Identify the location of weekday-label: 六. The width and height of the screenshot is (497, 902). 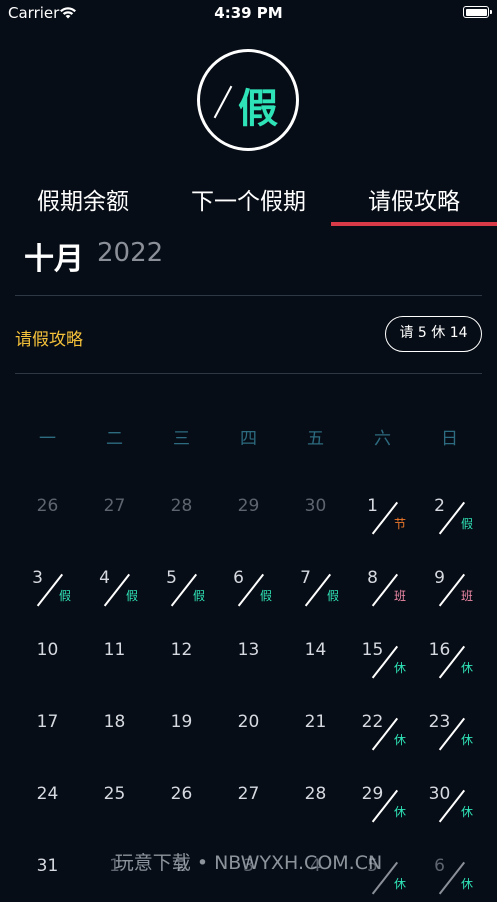
(382, 439).